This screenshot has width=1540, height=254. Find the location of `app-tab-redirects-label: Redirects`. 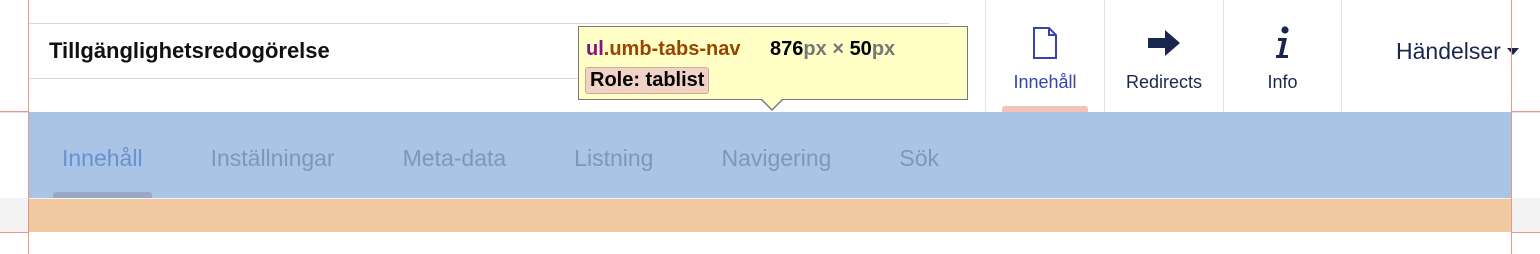

app-tab-redirects-label: Redirects is located at coordinates (1164, 82).